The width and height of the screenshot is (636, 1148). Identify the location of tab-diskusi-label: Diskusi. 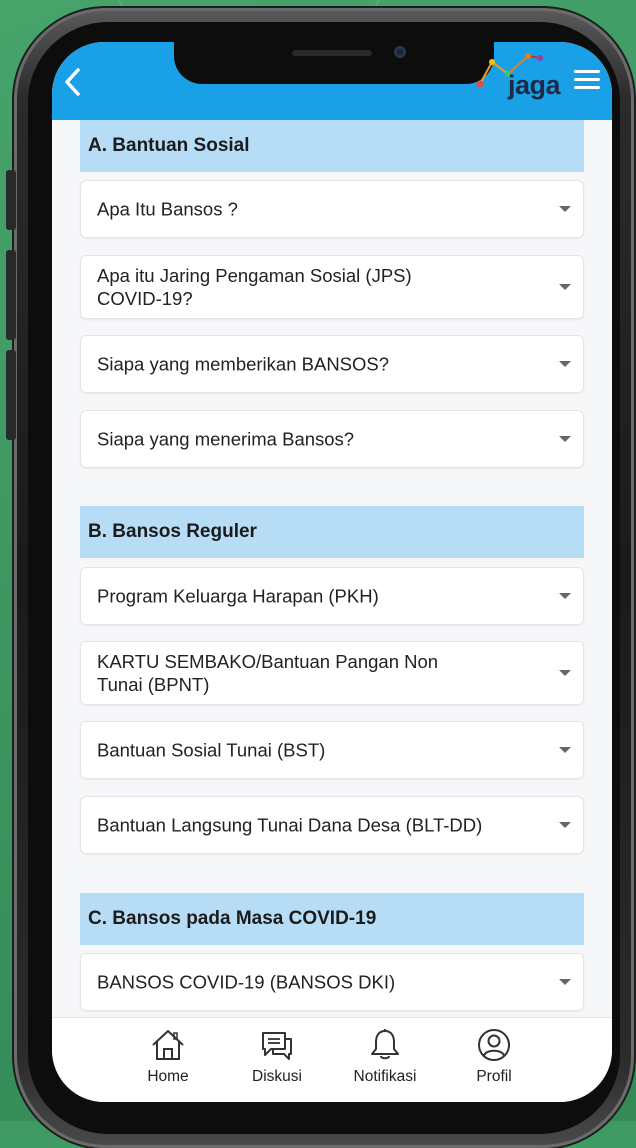
(277, 1076).